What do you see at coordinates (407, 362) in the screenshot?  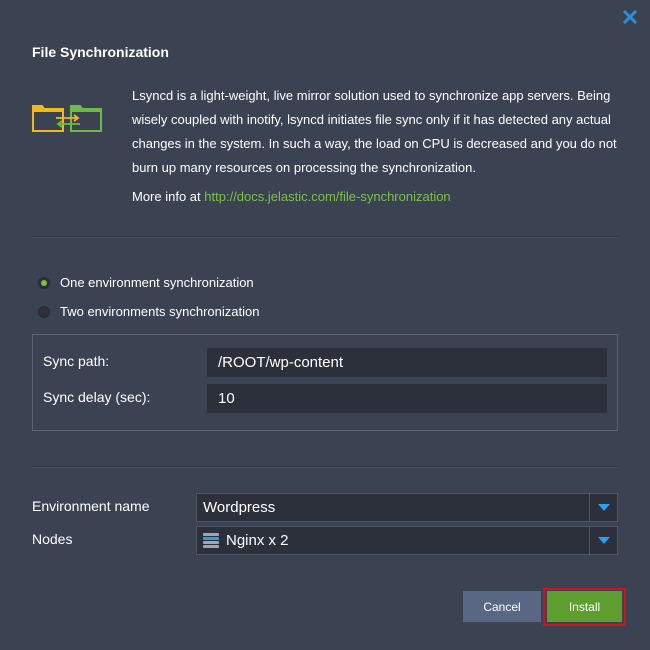 I see `sync-path-input` at bounding box center [407, 362].